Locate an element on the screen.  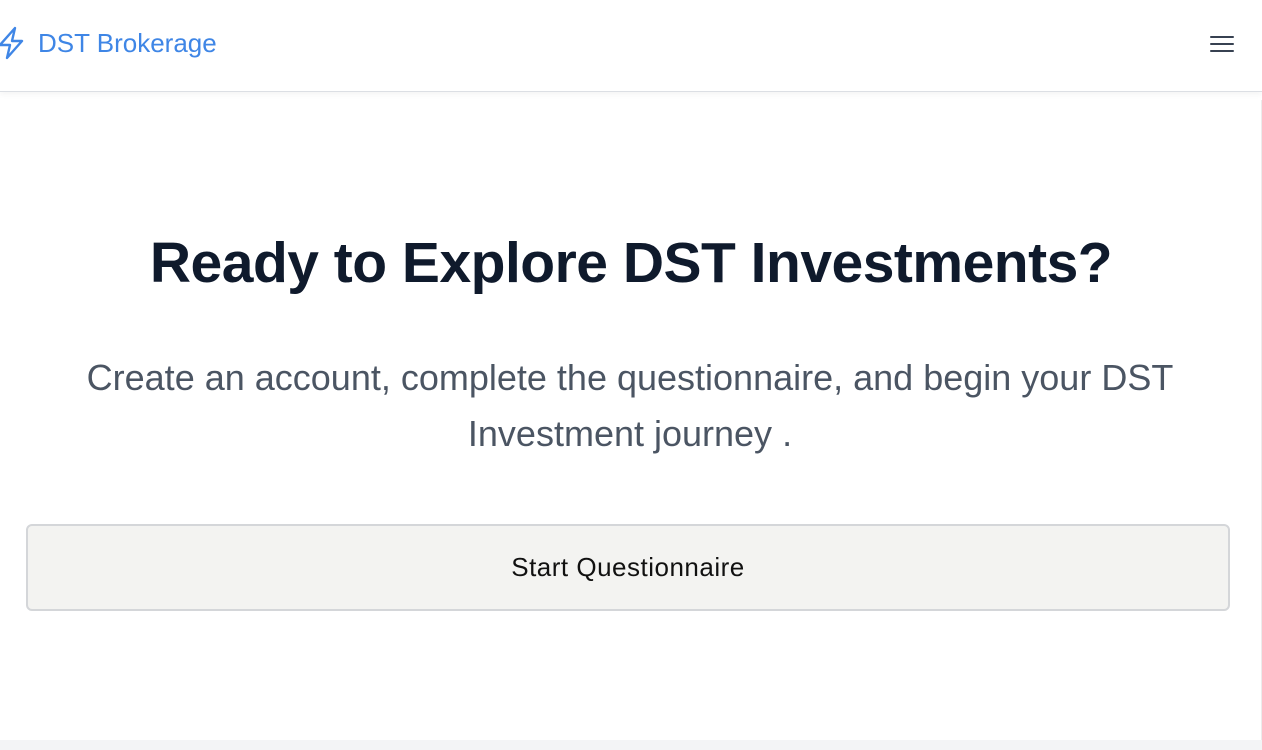
menu-button is located at coordinates (1222, 44).